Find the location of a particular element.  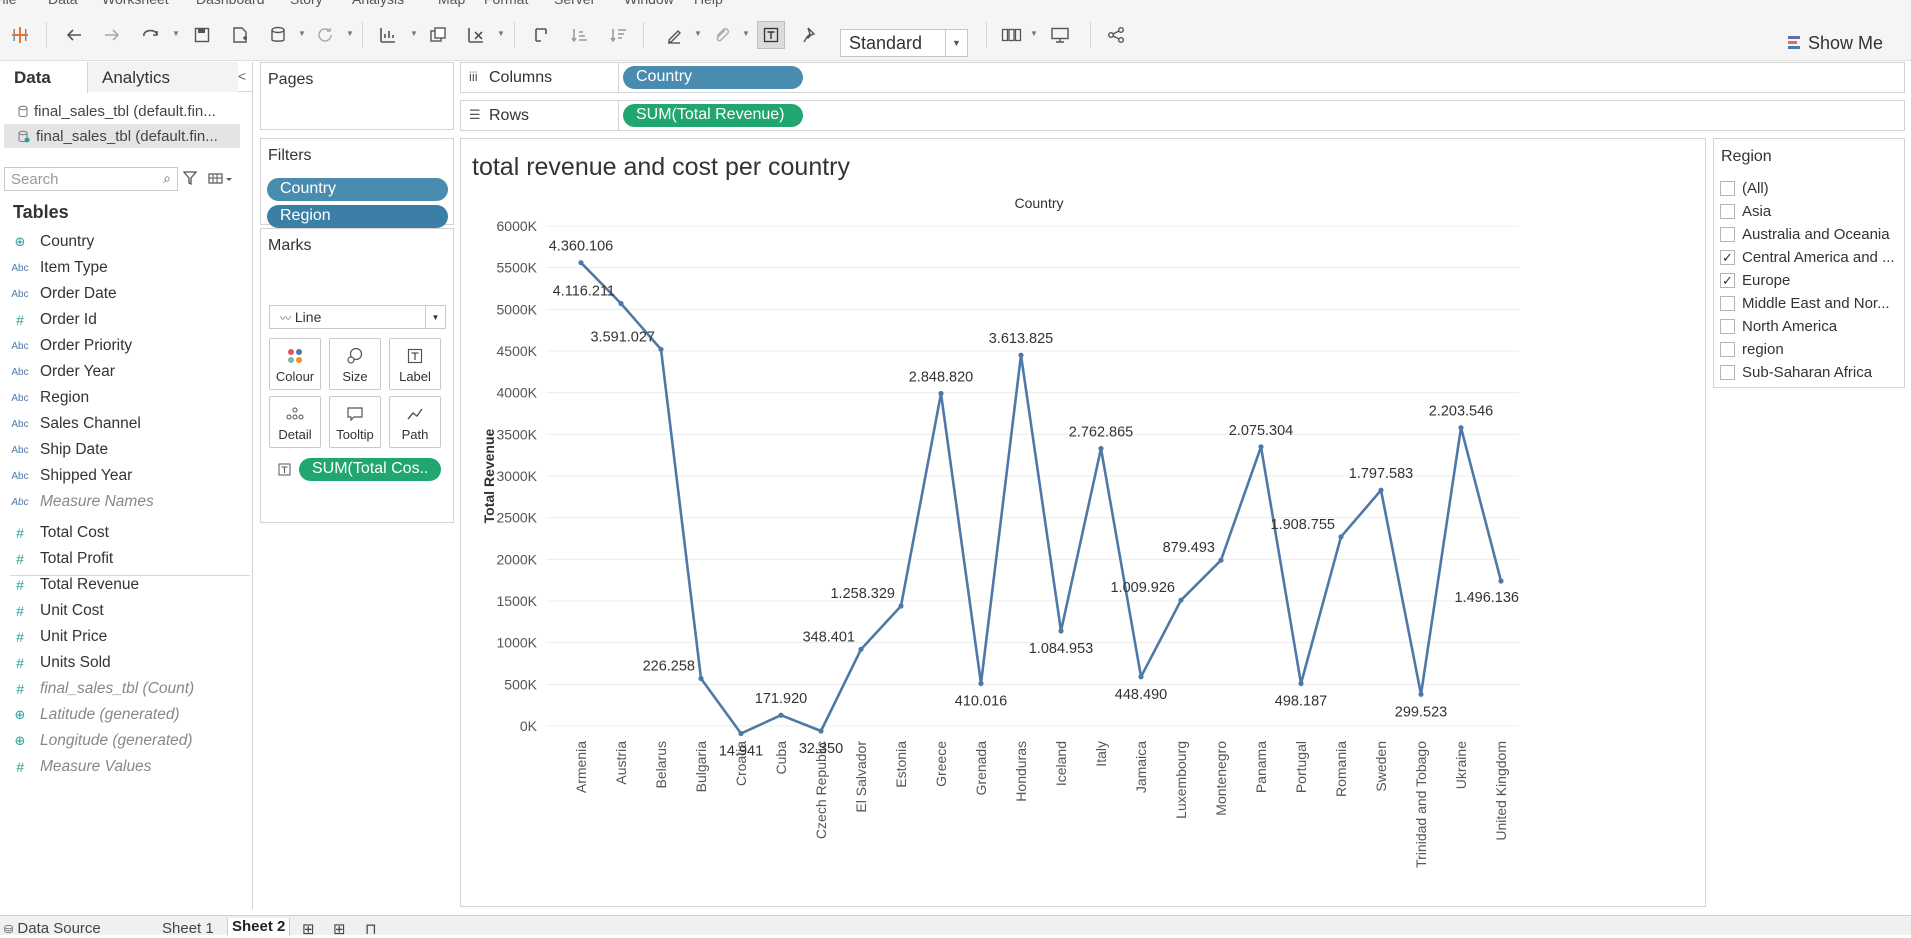

region-option: Sub-Saharan Africa is located at coordinates (1811, 372).